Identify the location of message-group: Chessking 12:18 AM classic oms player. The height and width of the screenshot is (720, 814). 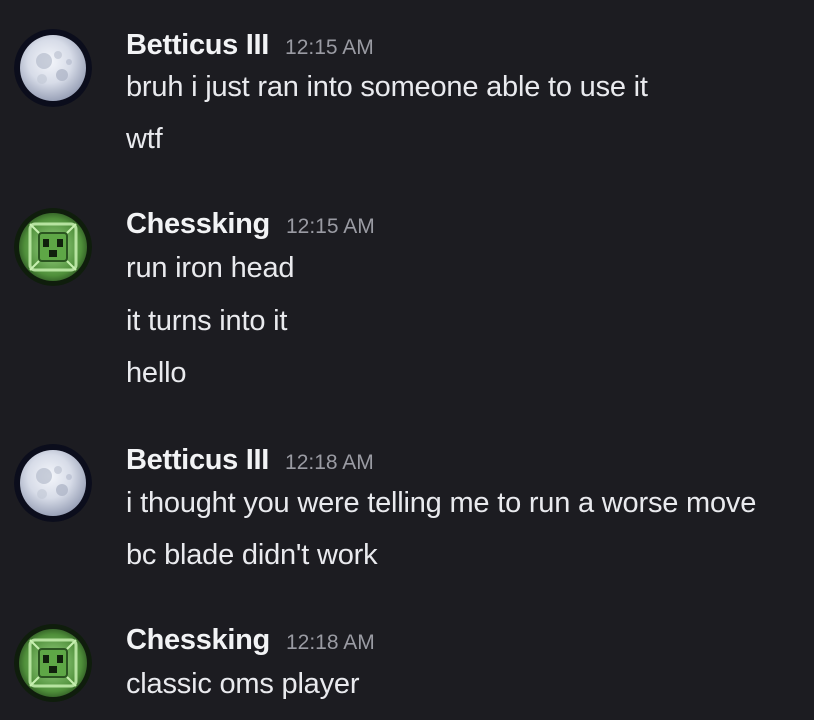
(407, 672).